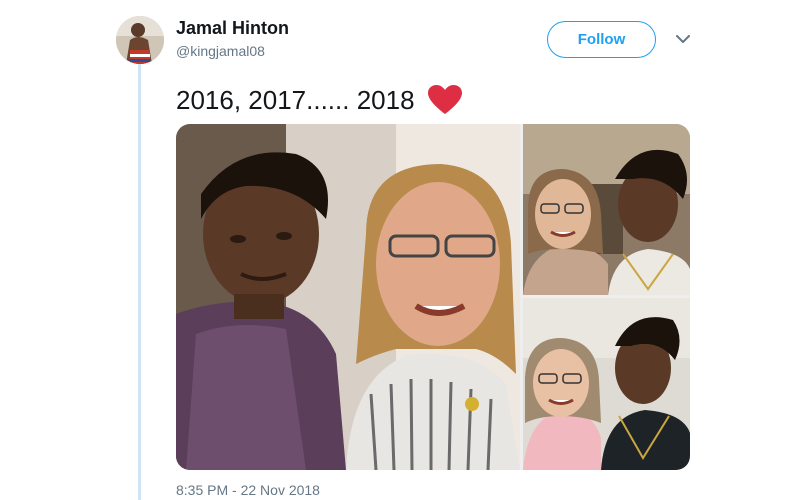  Describe the element at coordinates (232, 28) in the screenshot. I see `display-name: Jamal Hinton` at that location.